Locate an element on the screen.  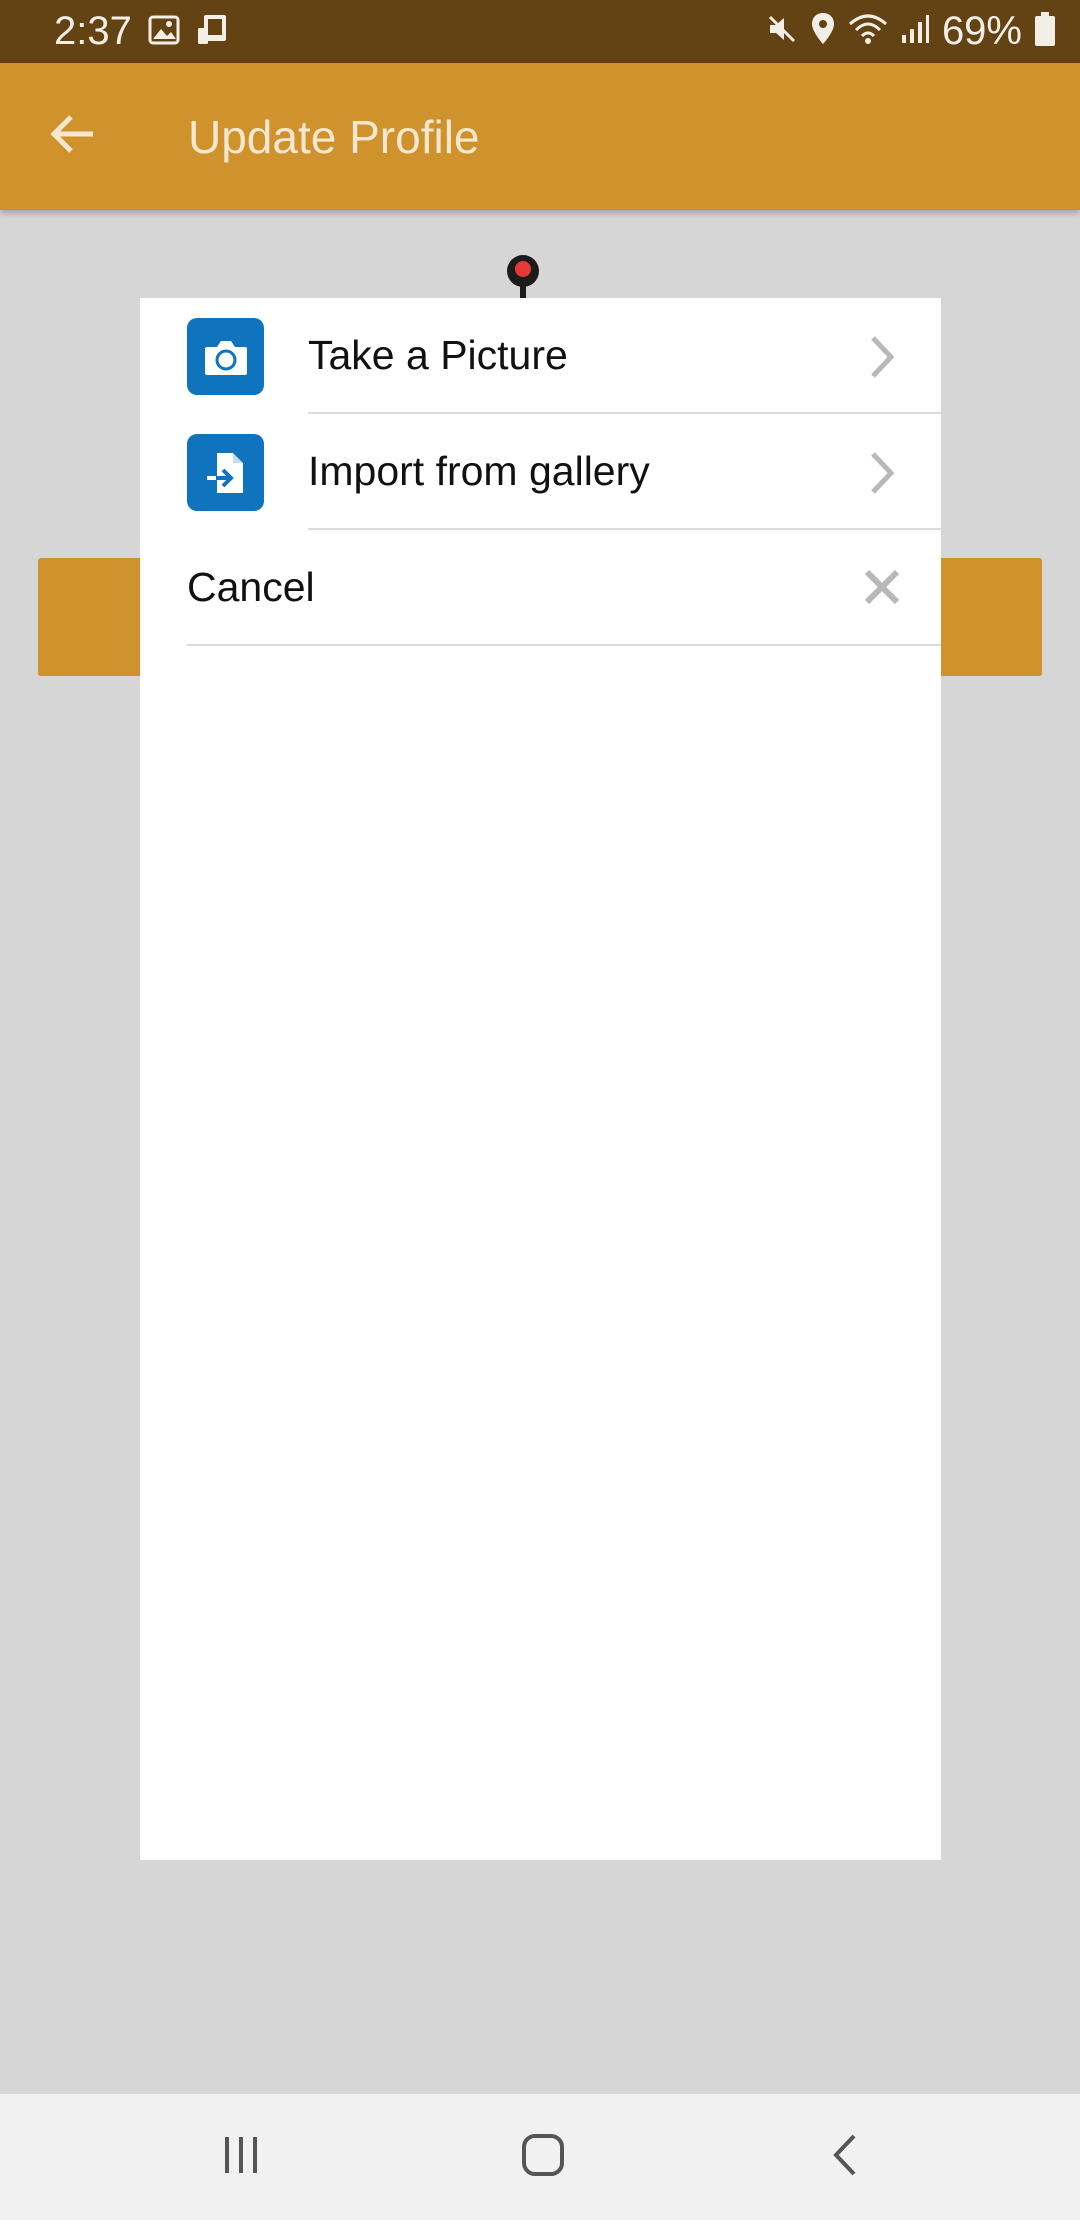
import-file-icon is located at coordinates (225, 472).